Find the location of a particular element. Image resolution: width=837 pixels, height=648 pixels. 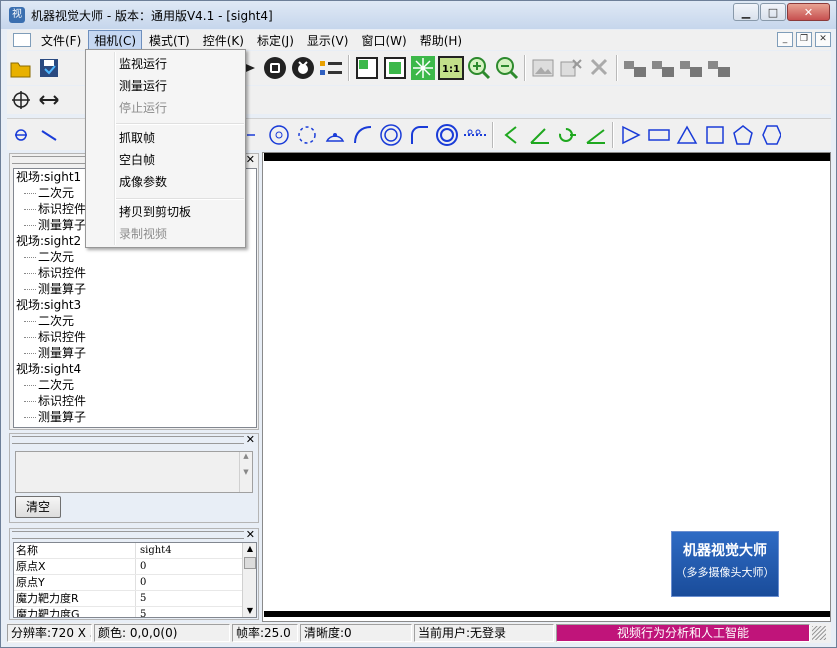

property-row: 名称 sight4 is located at coordinates (135, 551).